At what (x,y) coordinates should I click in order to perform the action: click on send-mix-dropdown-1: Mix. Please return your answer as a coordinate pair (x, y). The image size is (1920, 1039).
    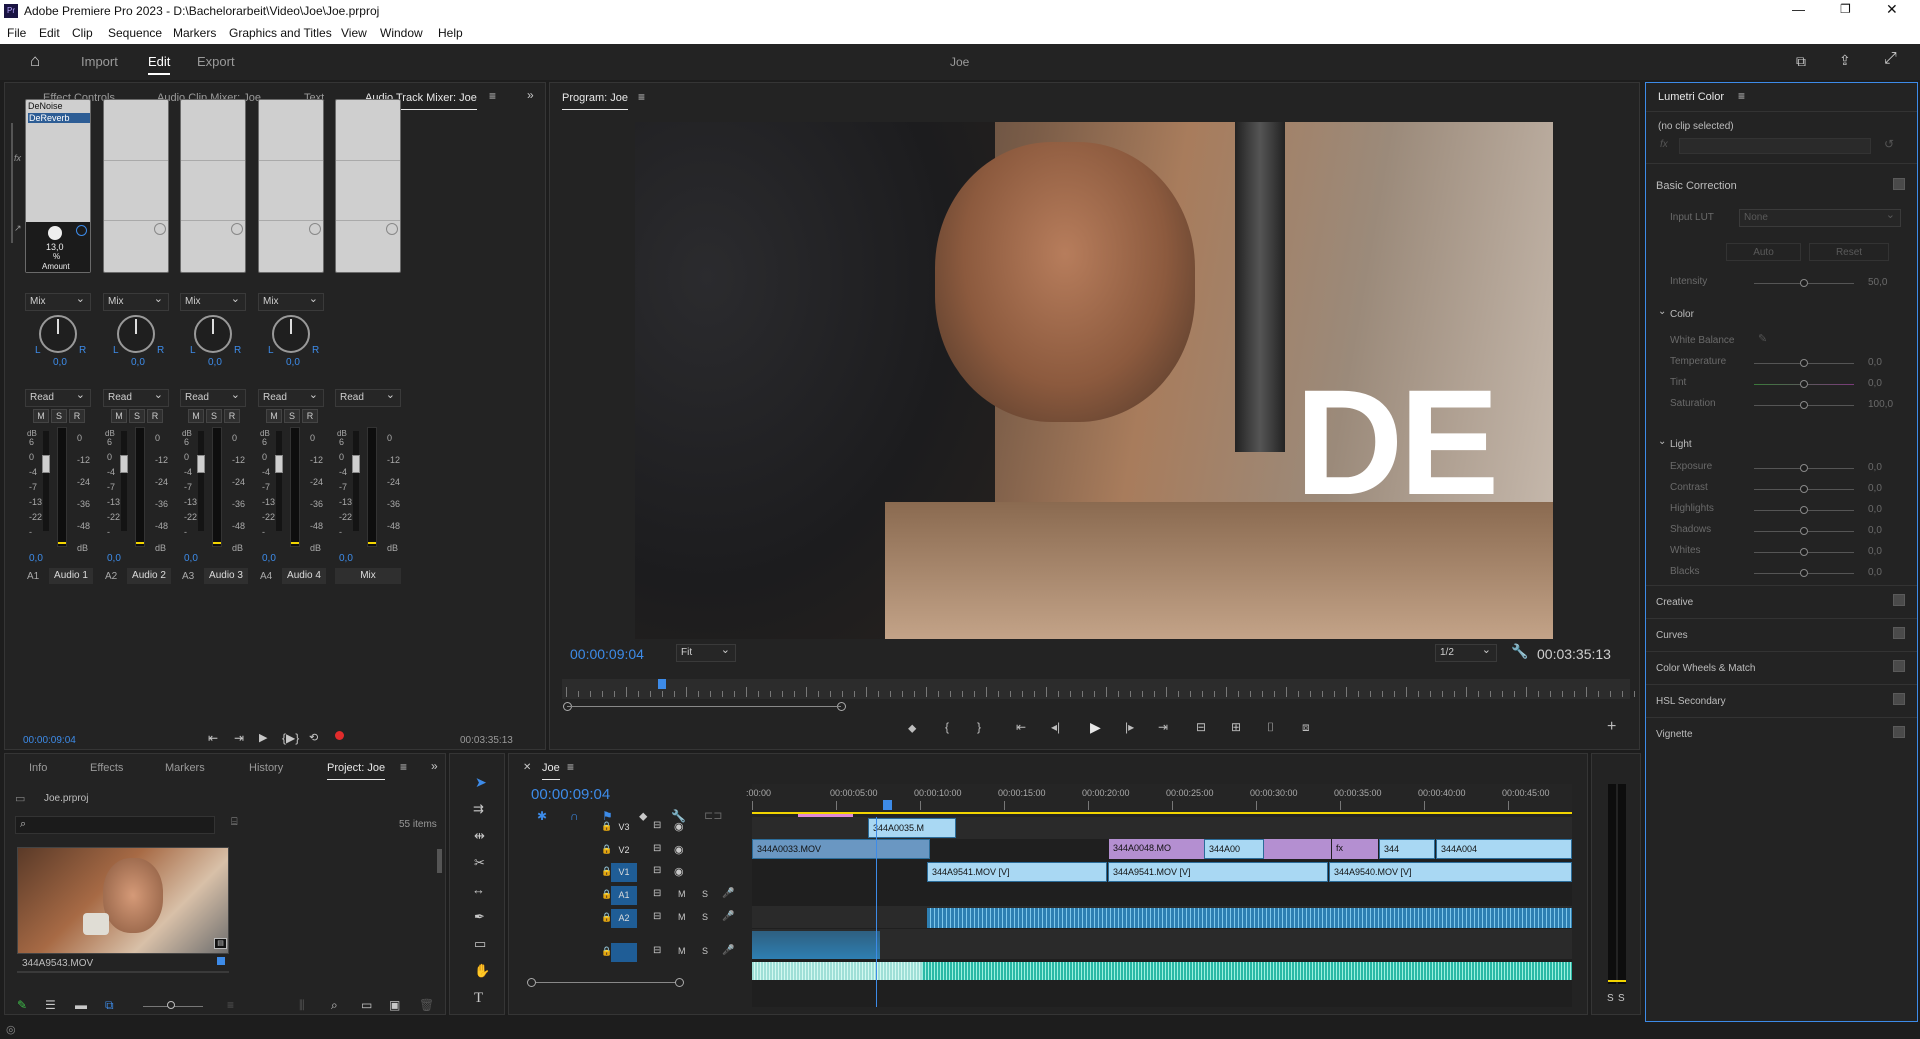
    Looking at the image, I should click on (58, 301).